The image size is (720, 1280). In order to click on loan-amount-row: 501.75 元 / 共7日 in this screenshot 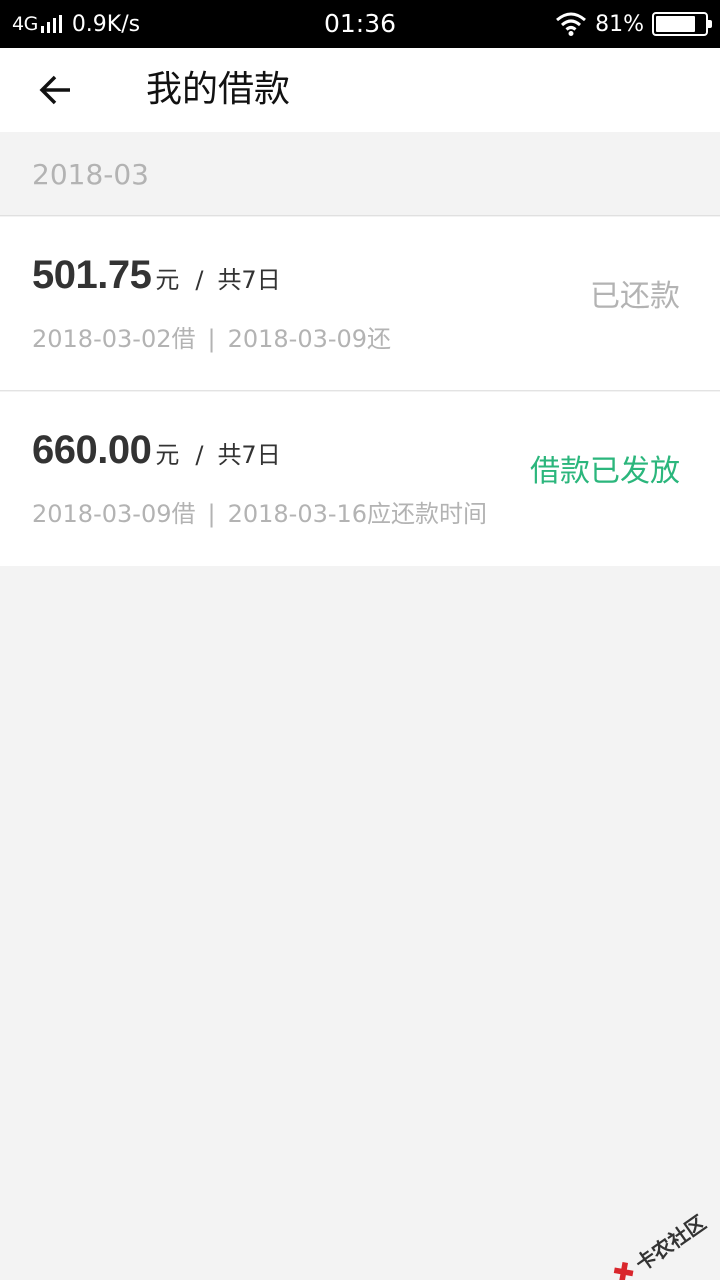, I will do `click(156, 275)`.